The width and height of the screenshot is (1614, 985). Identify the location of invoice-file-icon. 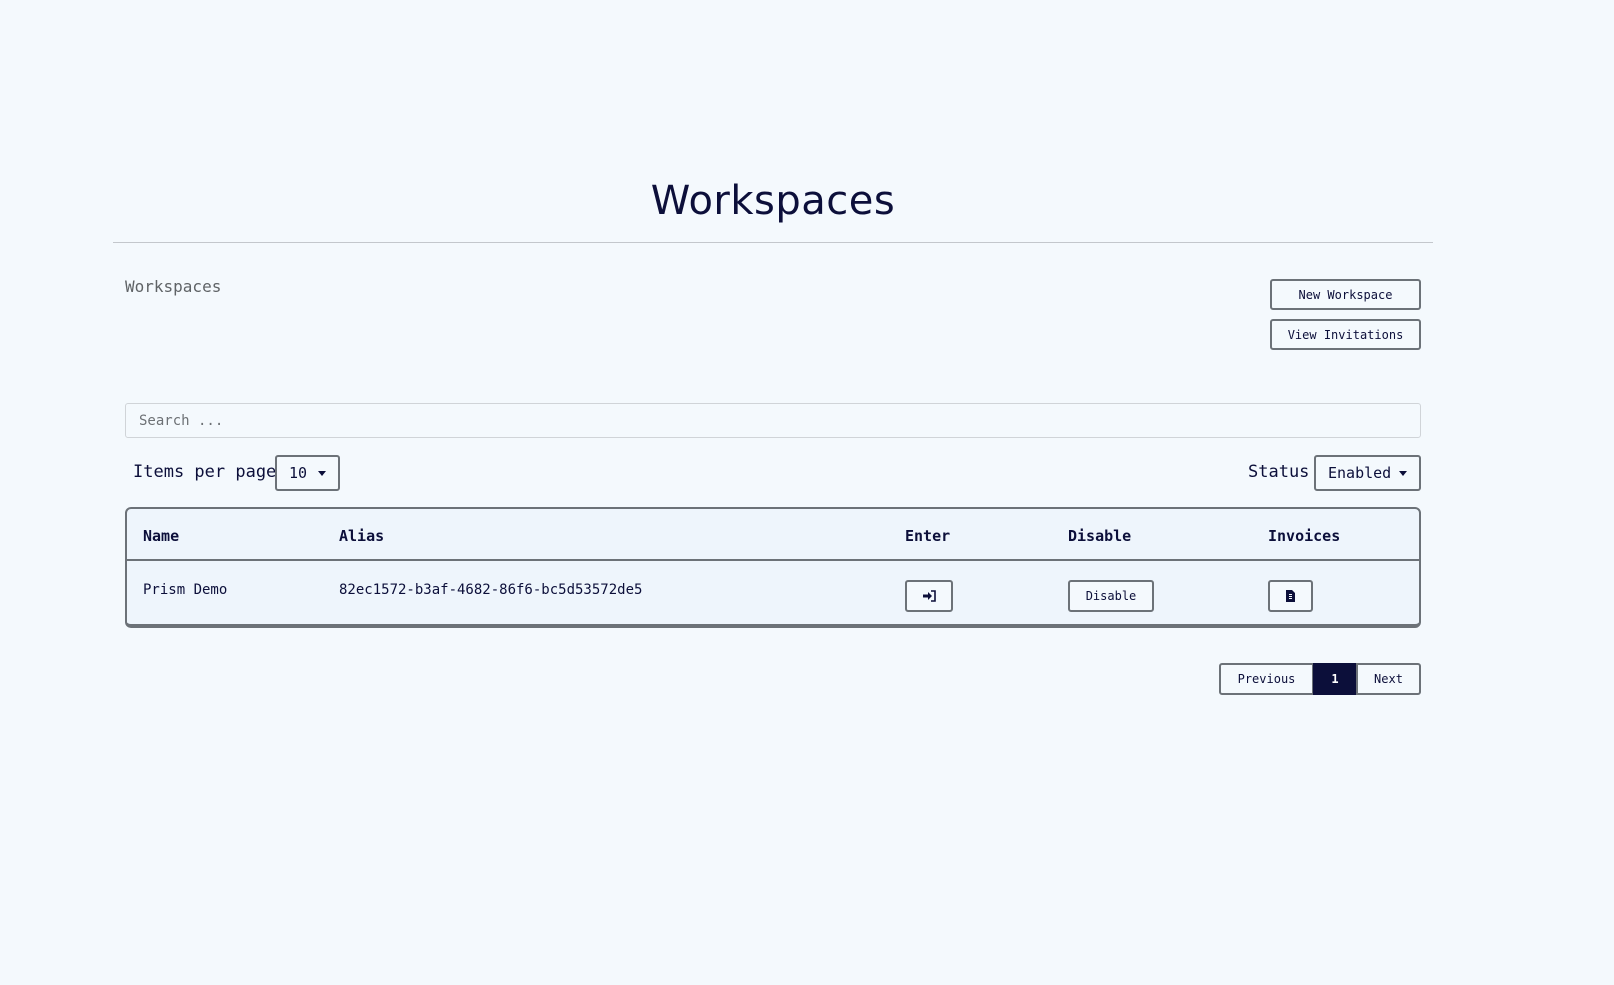
(1290, 596).